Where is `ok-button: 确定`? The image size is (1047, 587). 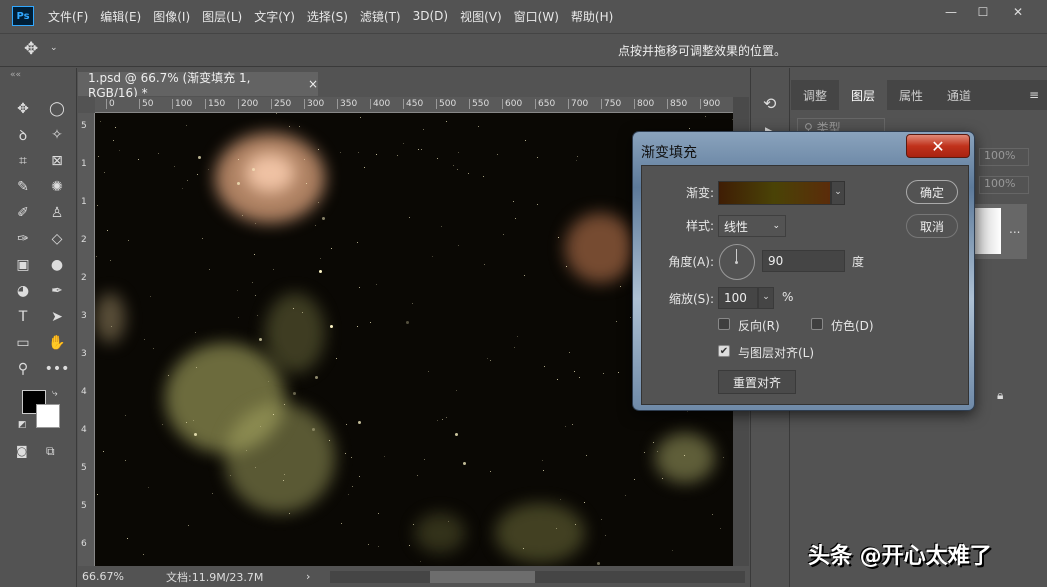 ok-button: 确定 is located at coordinates (932, 192).